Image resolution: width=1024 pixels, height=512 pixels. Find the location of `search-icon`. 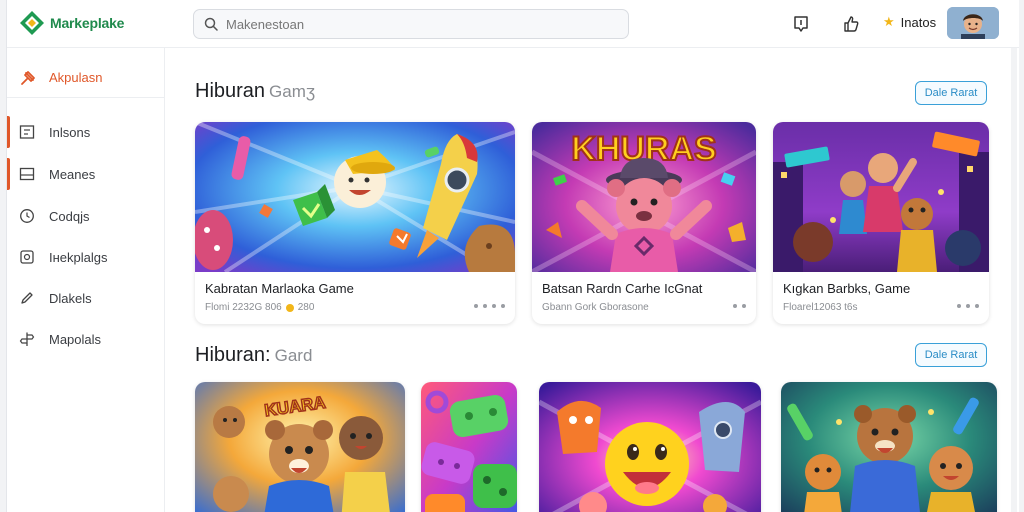

search-icon is located at coordinates (211, 24).